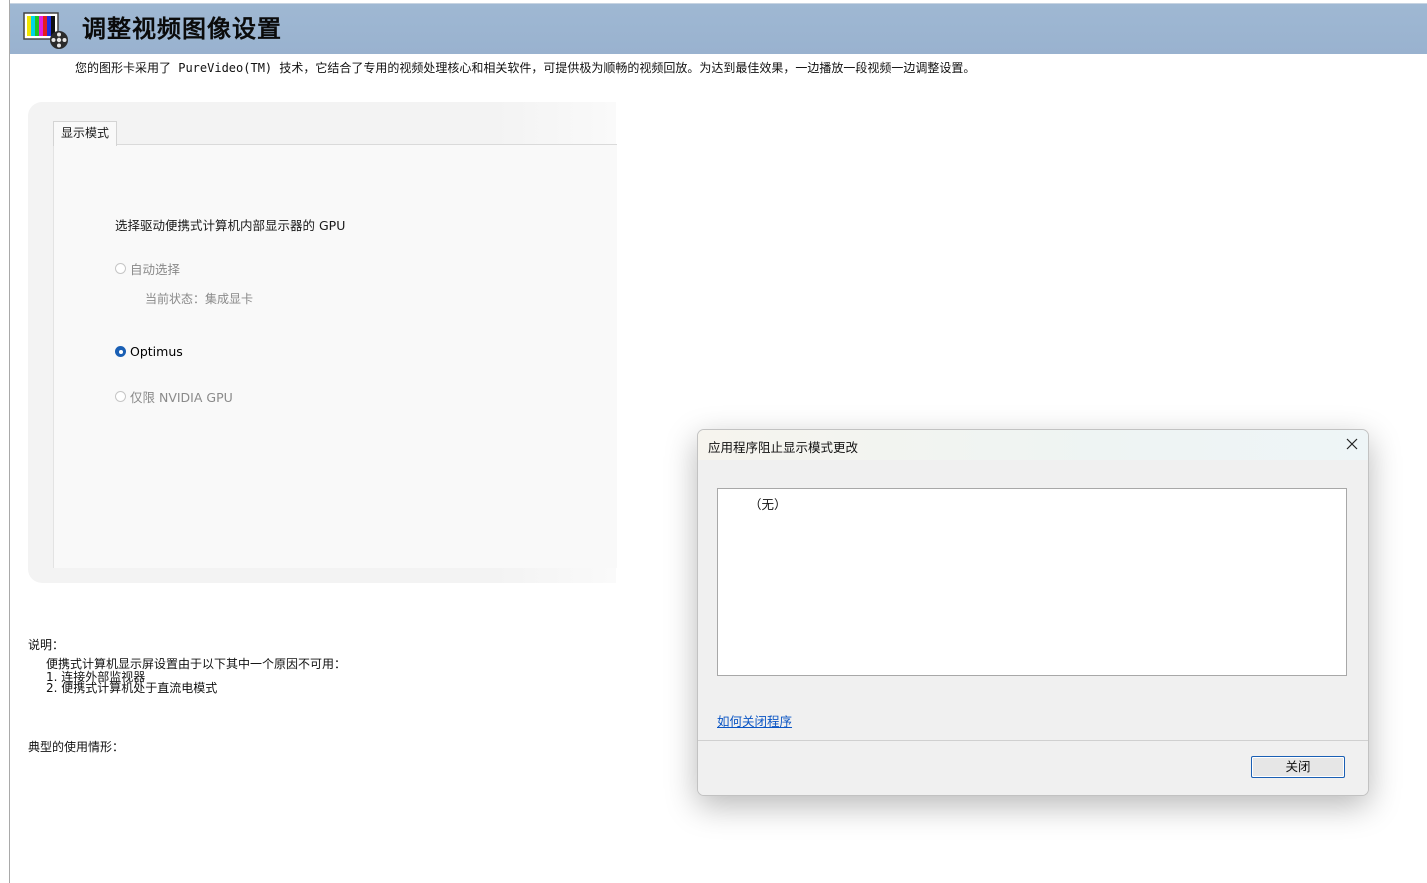  I want to click on radio-label: 仅限 NVIDIA GPU, so click(181, 397).